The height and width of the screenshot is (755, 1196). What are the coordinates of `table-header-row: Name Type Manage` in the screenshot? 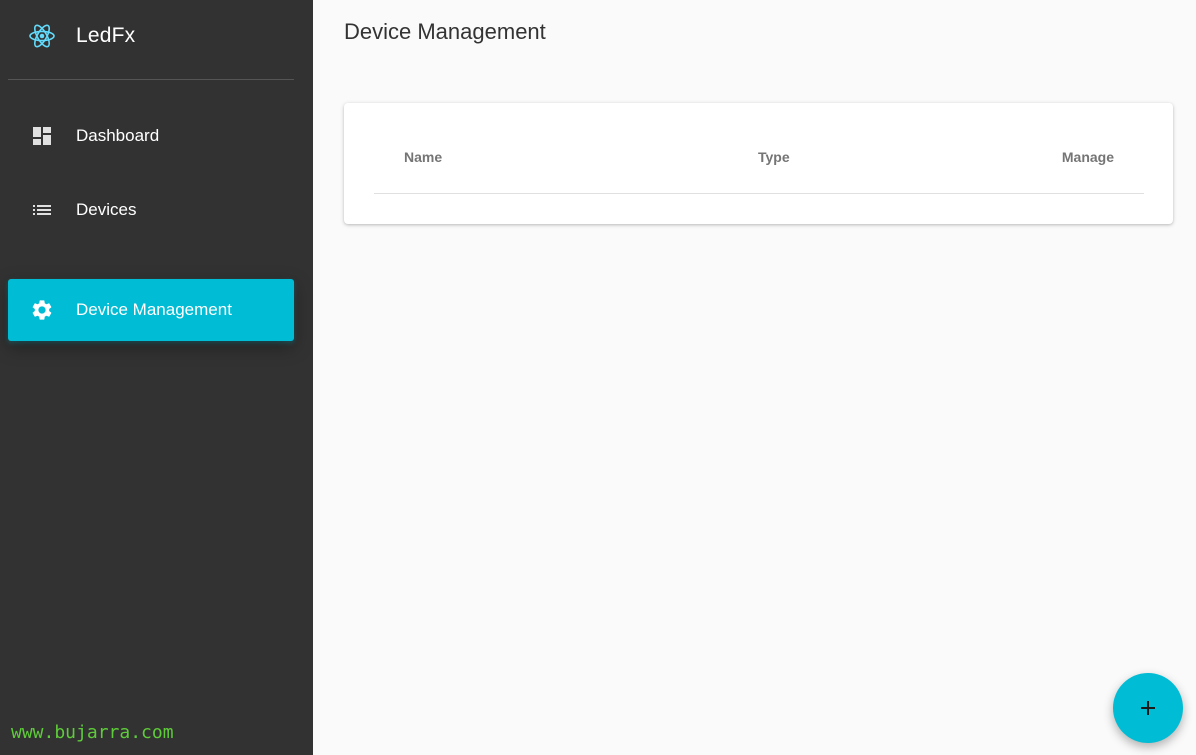 It's located at (759, 148).